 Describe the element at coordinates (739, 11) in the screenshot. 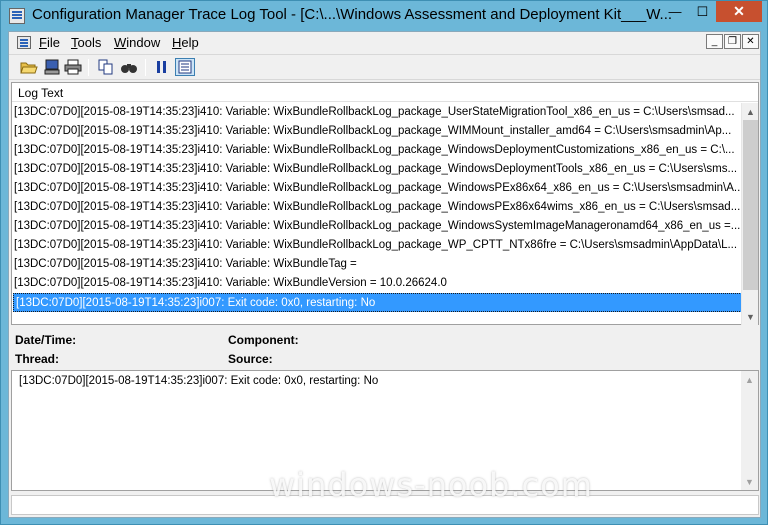

I see `close-button: ✕` at that location.